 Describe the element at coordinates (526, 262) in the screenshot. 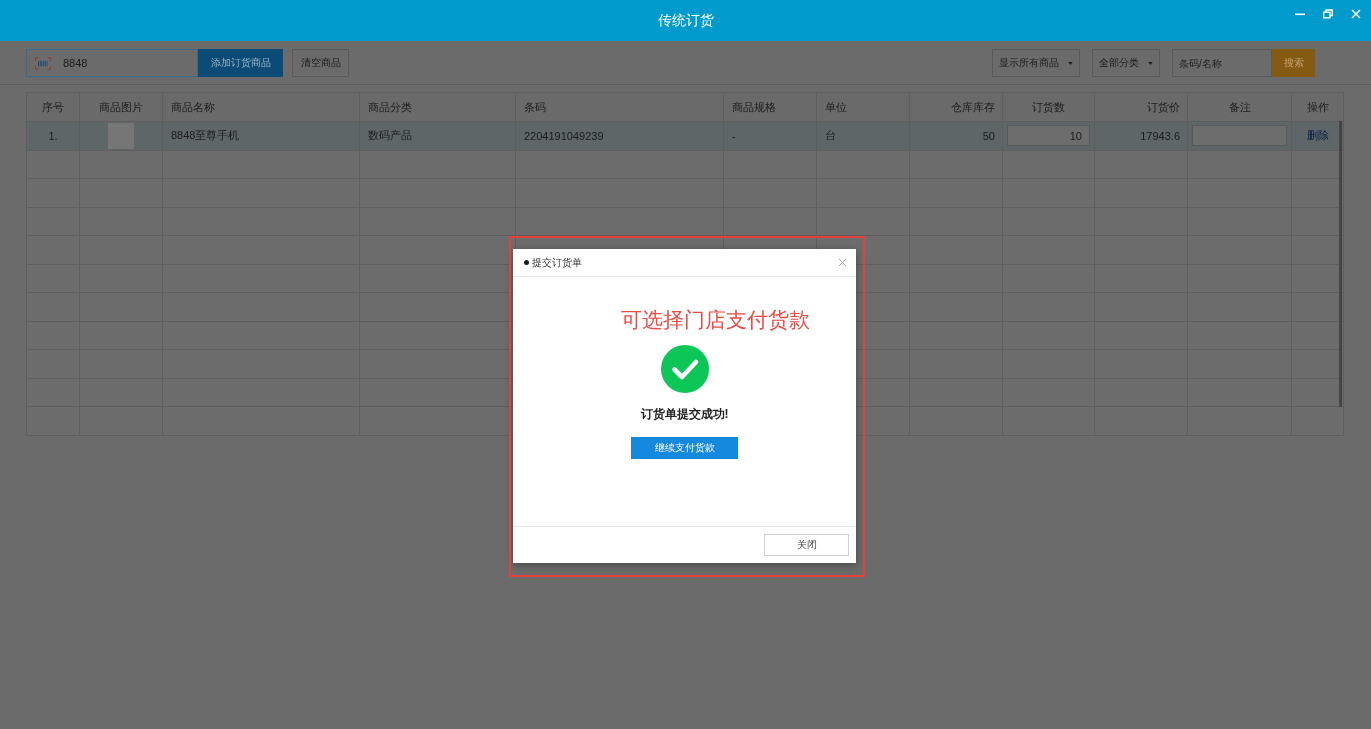

I see `bullet-icon` at that location.